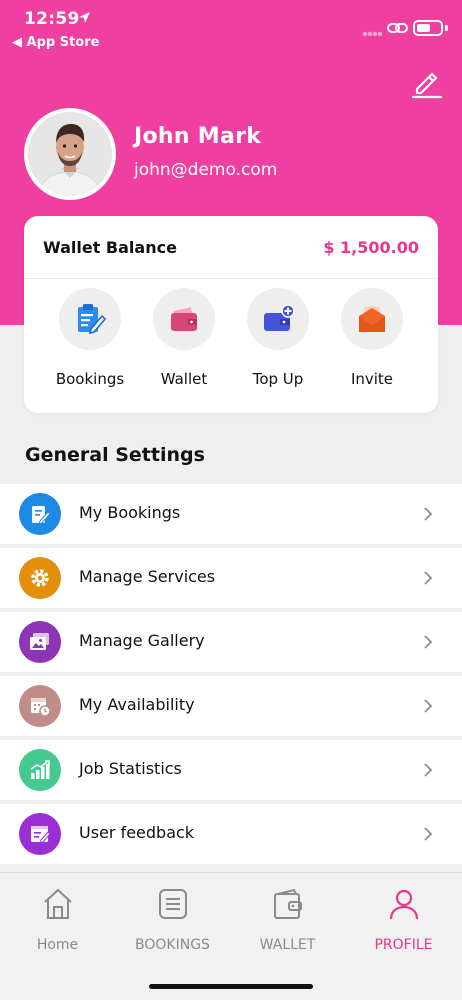 This screenshot has width=462, height=1000. I want to click on profile-photo, so click(70, 154).